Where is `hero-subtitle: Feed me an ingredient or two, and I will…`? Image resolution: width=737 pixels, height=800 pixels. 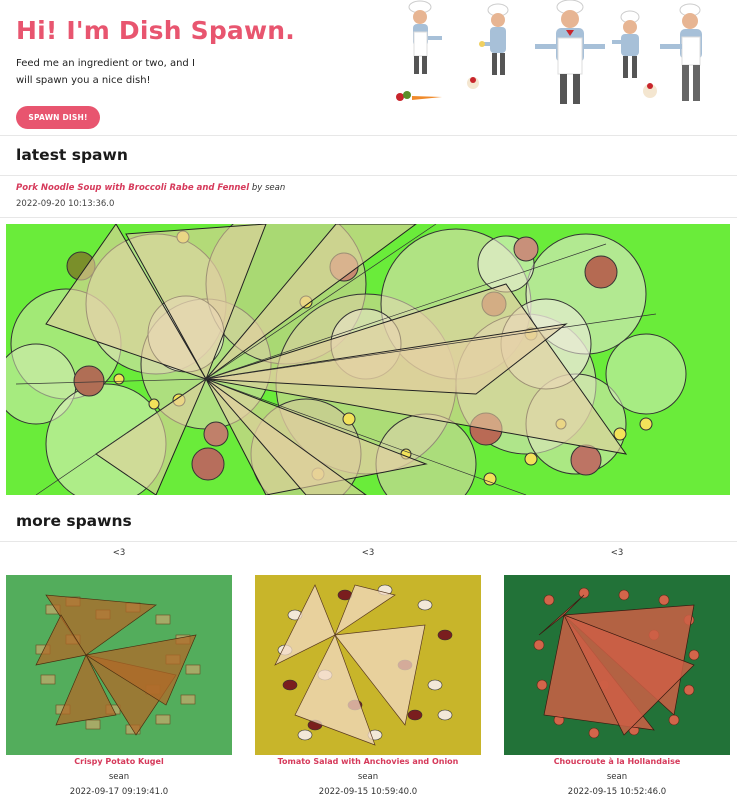 hero-subtitle: Feed me an ingredient or two, and I will… is located at coordinates (105, 72).